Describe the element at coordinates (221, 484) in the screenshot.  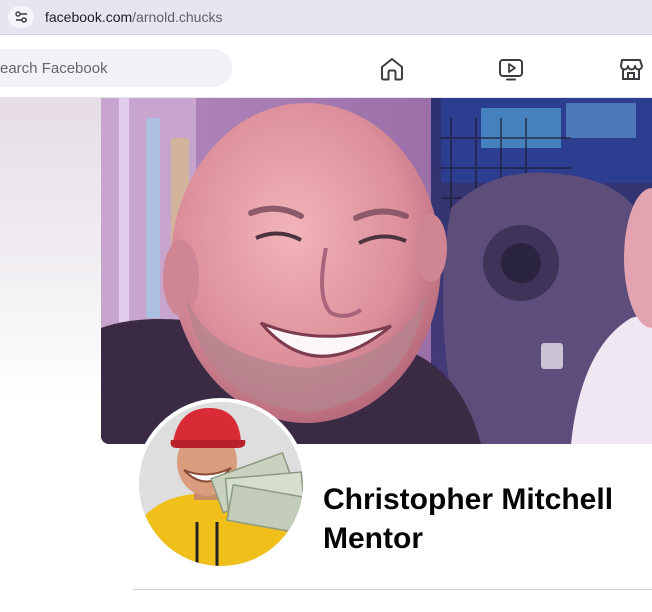
I see `profile-picture` at that location.